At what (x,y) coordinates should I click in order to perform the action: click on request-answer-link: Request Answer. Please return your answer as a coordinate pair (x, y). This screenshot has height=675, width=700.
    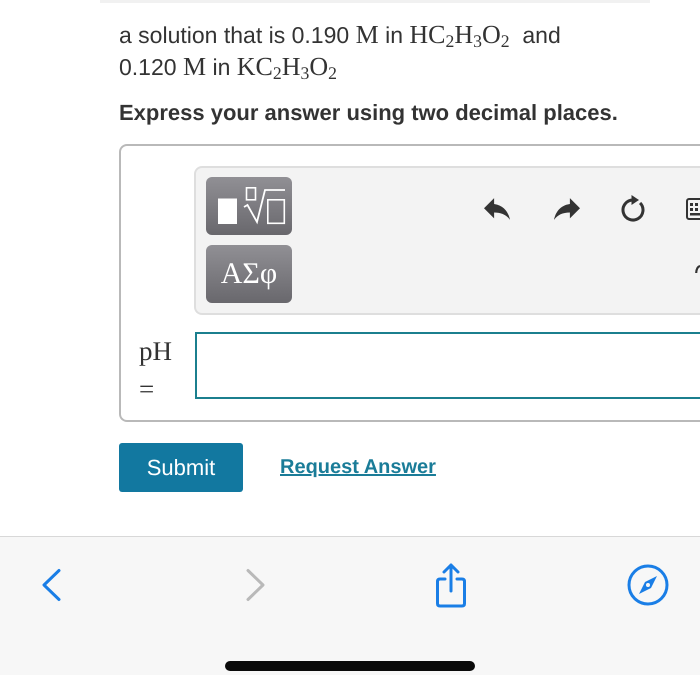
    Looking at the image, I should click on (358, 467).